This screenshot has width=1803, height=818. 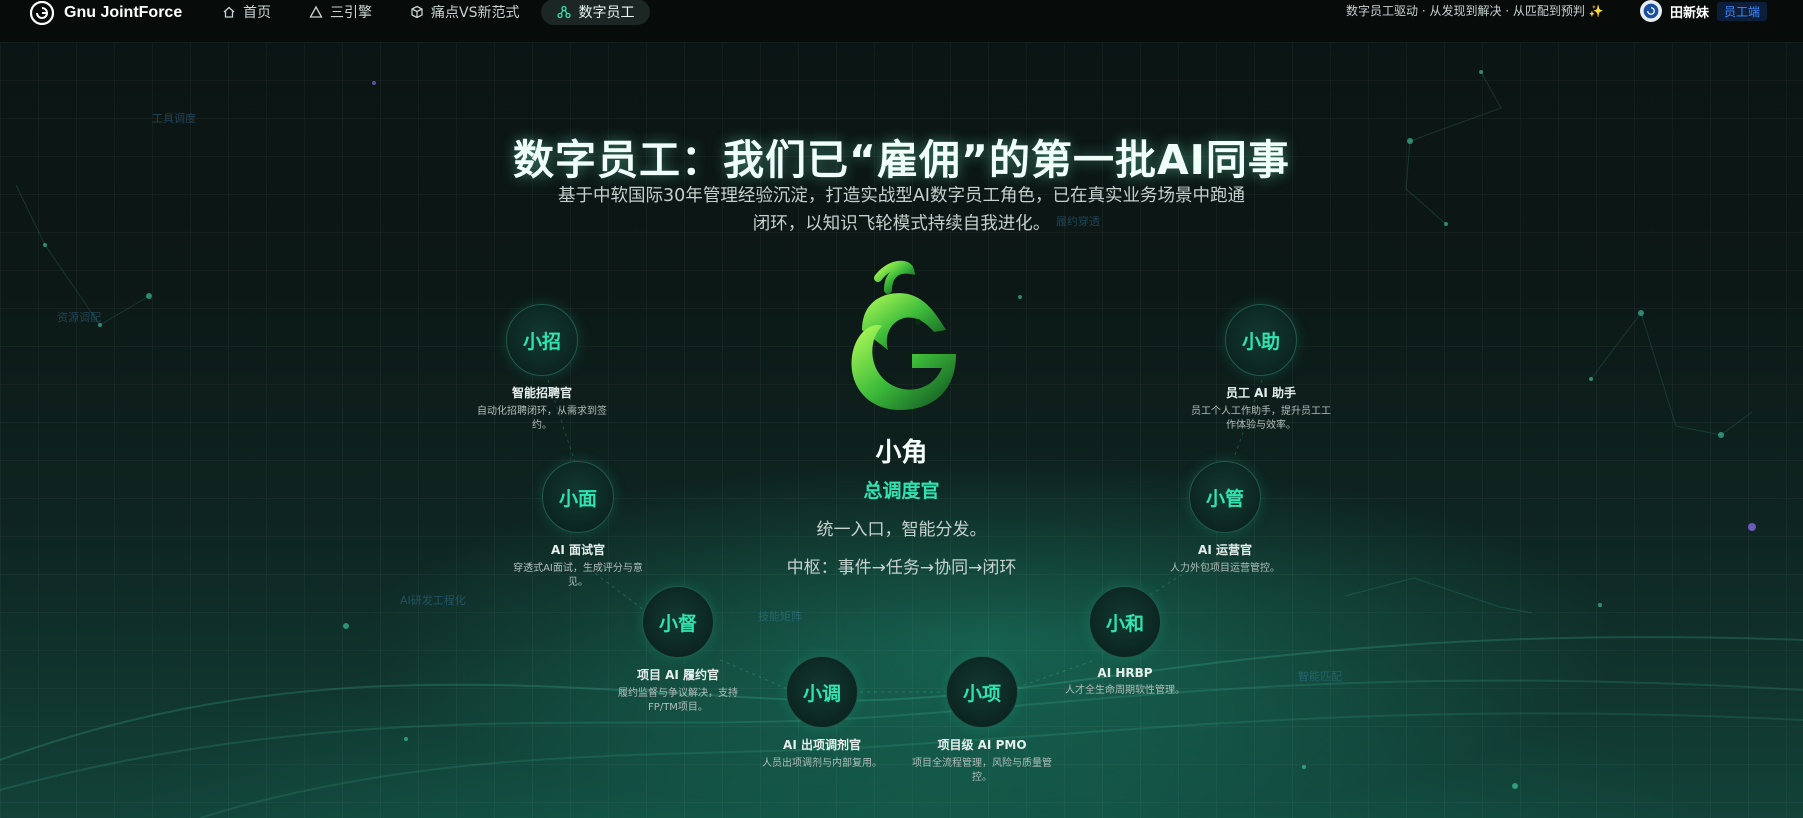 What do you see at coordinates (982, 692) in the screenshot?
I see `agent-avatar: 小项` at bounding box center [982, 692].